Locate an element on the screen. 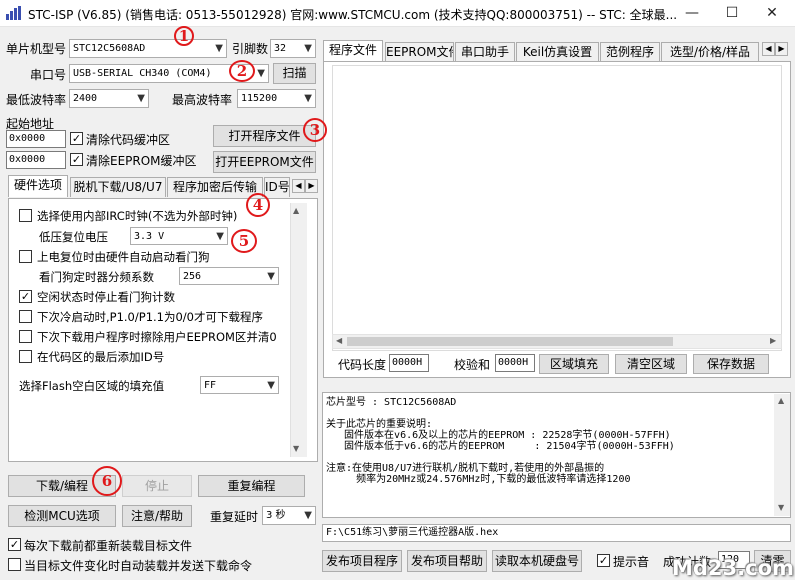 This screenshot has width=795, height=580. annotation-5: 5 is located at coordinates (244, 241).